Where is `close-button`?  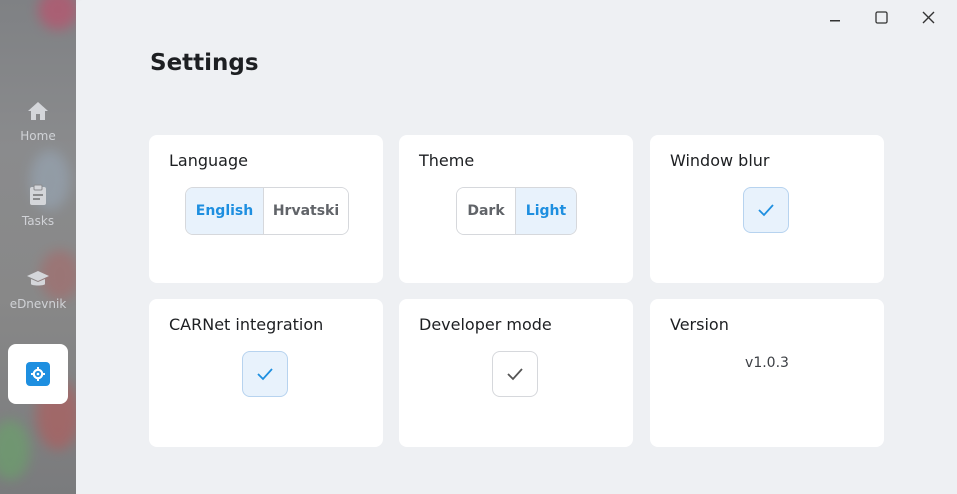 close-button is located at coordinates (928, 17).